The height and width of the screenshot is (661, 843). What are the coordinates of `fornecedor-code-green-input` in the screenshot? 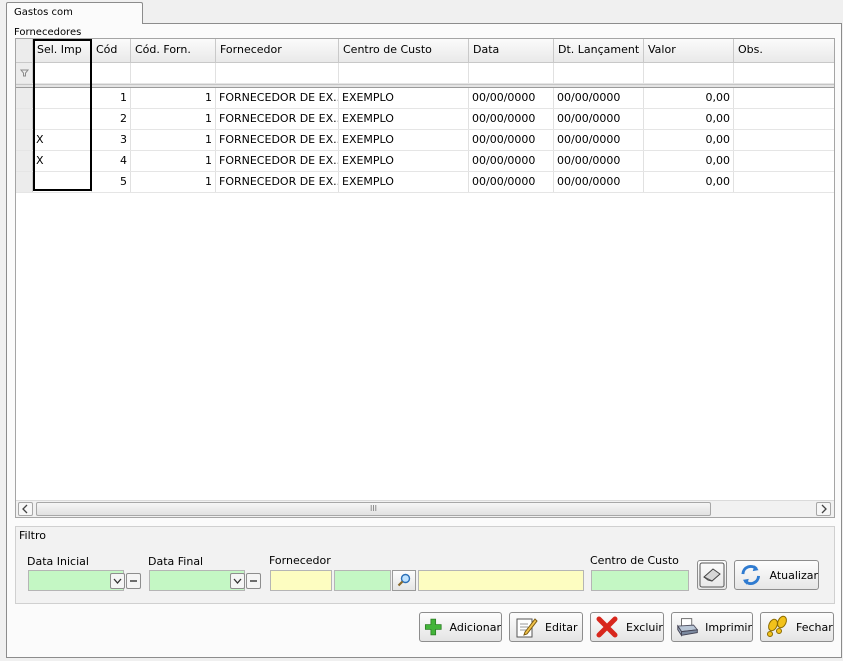 It's located at (362, 580).